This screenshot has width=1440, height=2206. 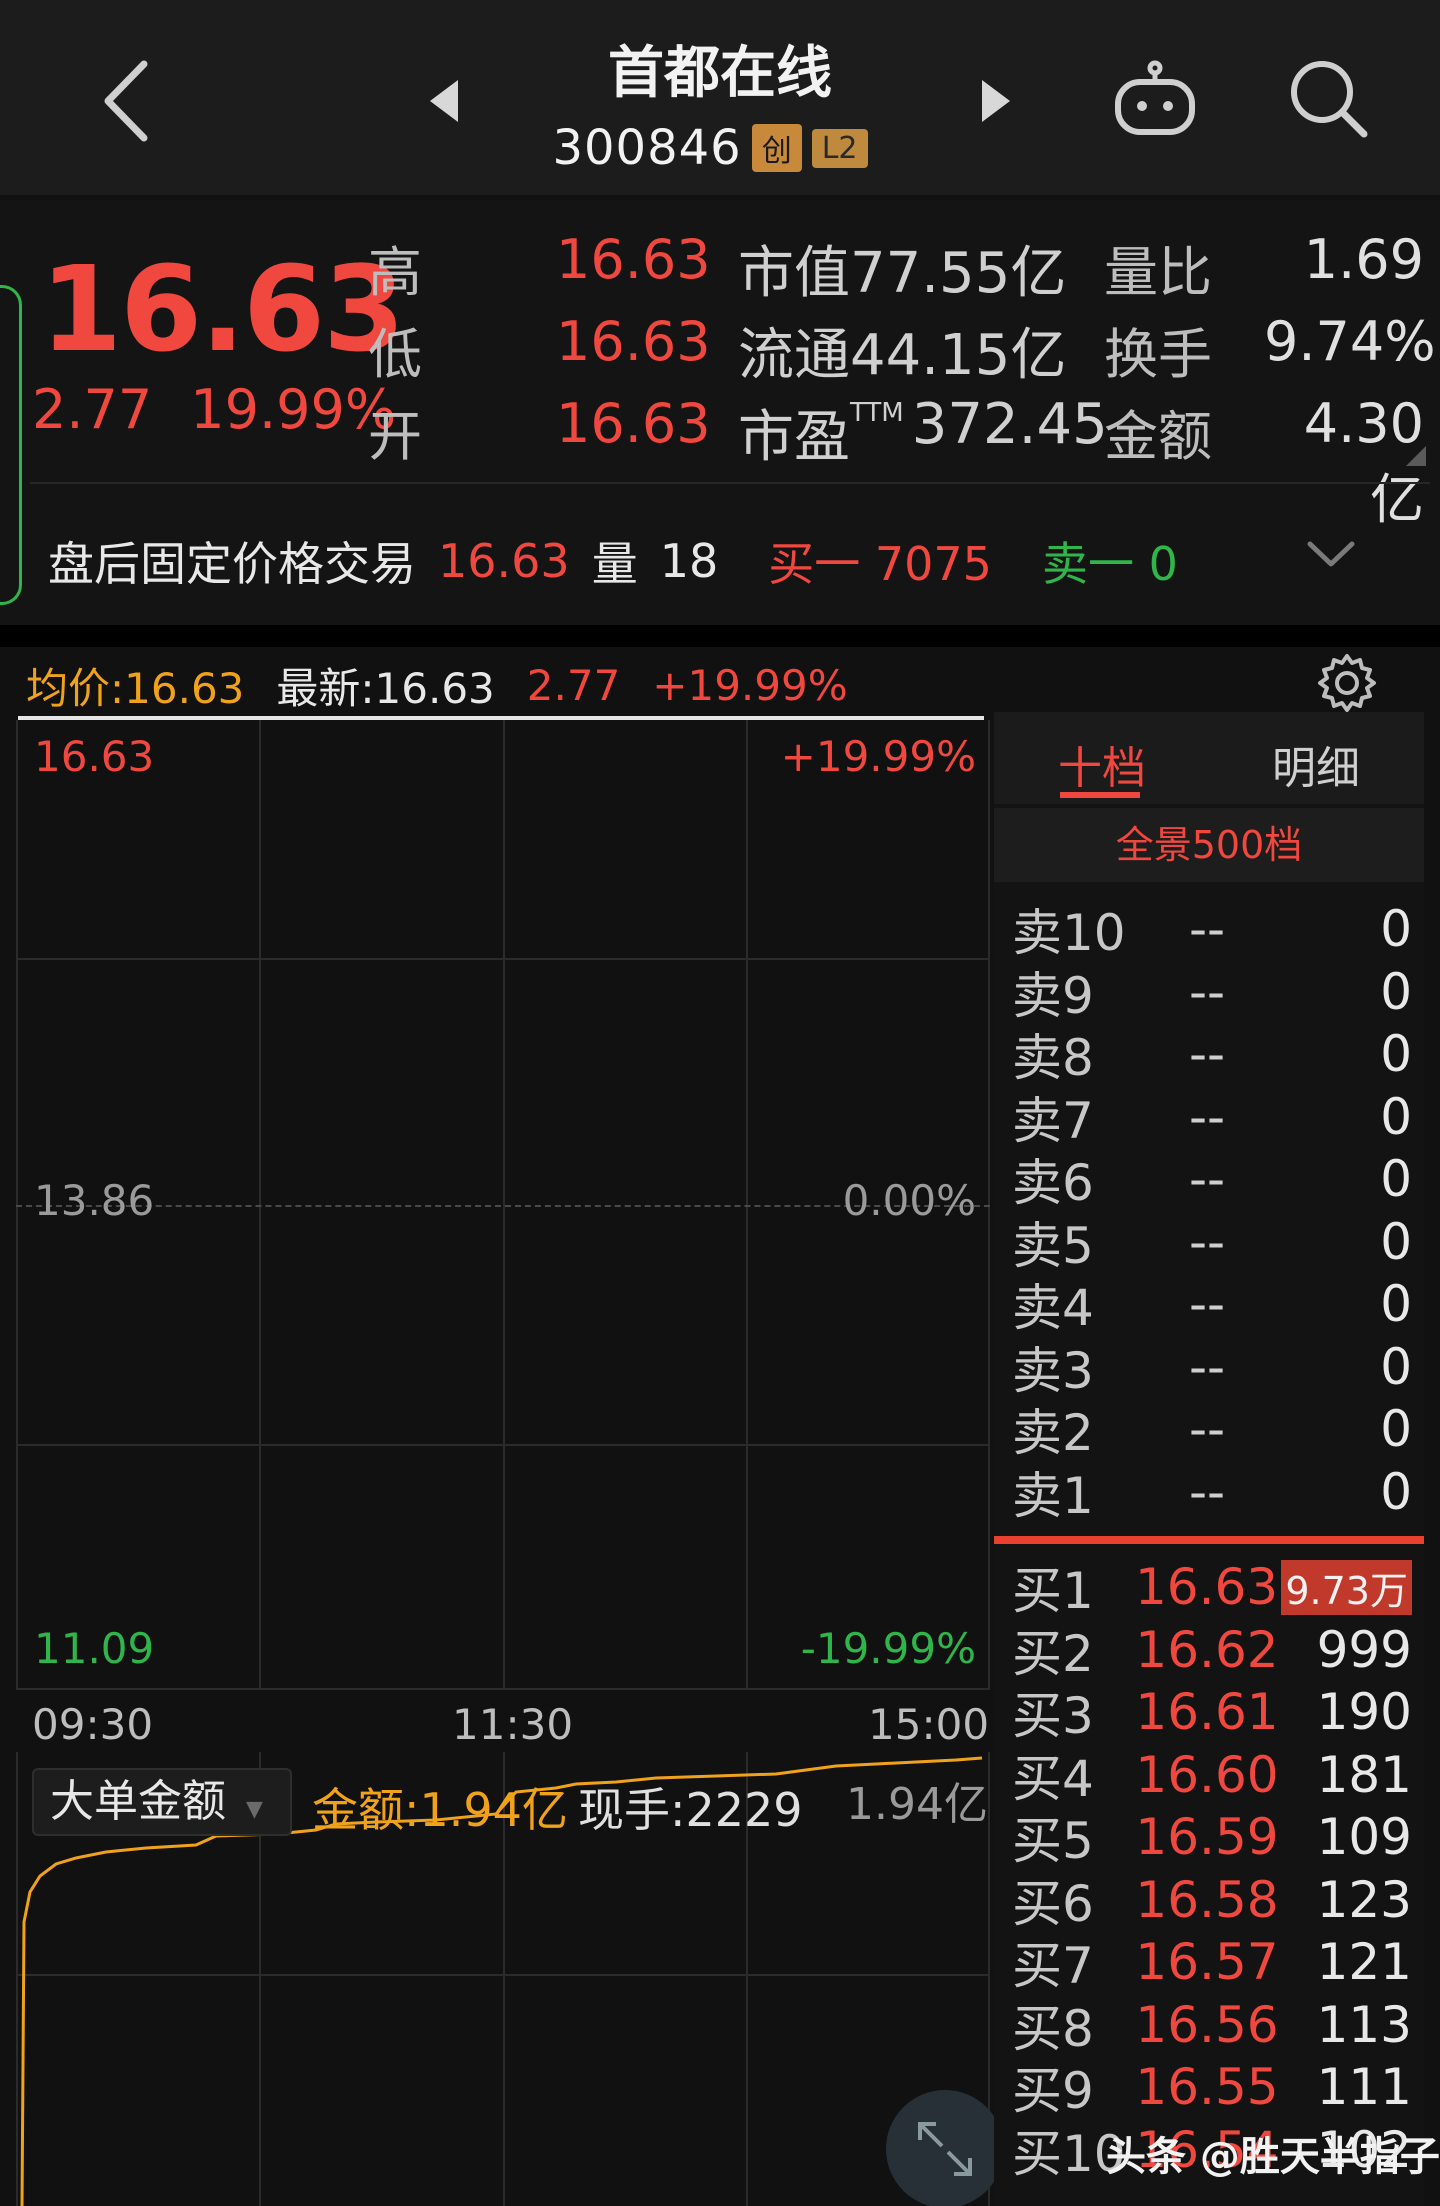 I want to click on turnover-value: 9.74%, so click(x=1350, y=341).